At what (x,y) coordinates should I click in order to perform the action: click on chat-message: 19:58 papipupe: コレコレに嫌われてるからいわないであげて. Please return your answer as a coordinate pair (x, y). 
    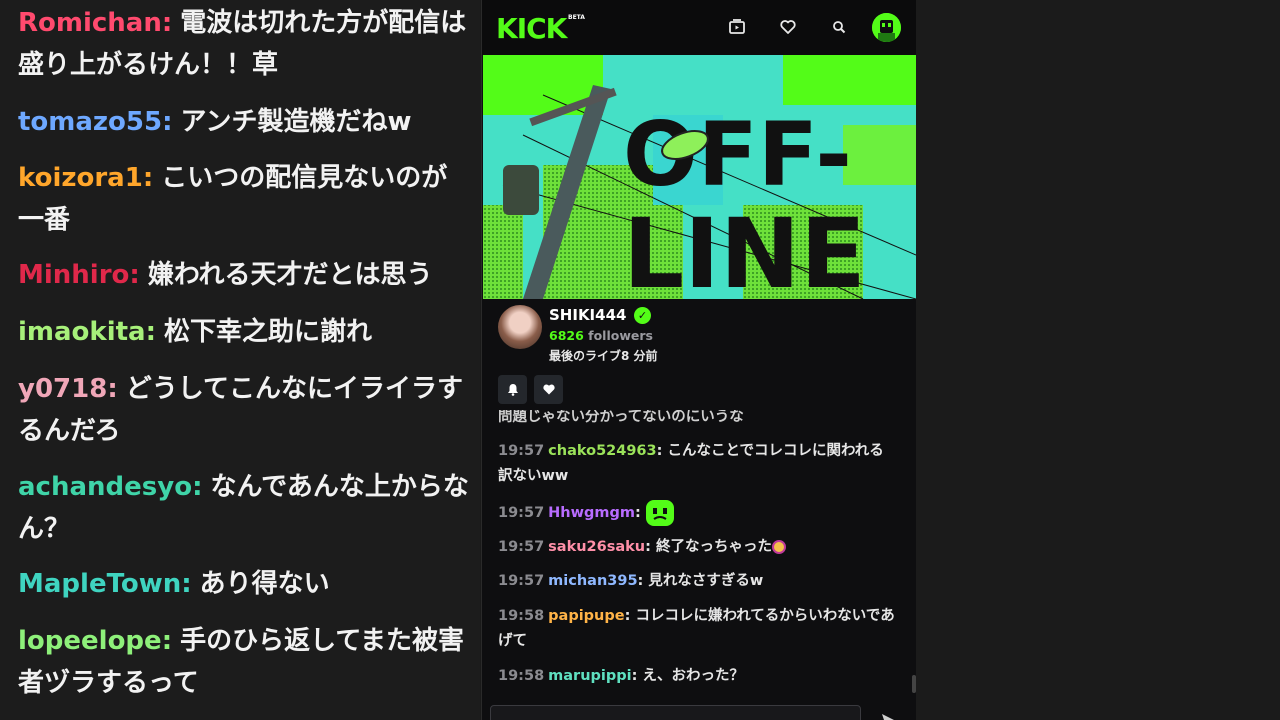
    Looking at the image, I should click on (696, 628).